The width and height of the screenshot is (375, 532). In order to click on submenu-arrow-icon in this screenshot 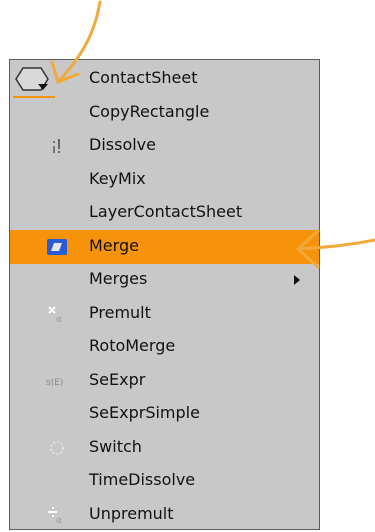, I will do `click(297, 280)`.